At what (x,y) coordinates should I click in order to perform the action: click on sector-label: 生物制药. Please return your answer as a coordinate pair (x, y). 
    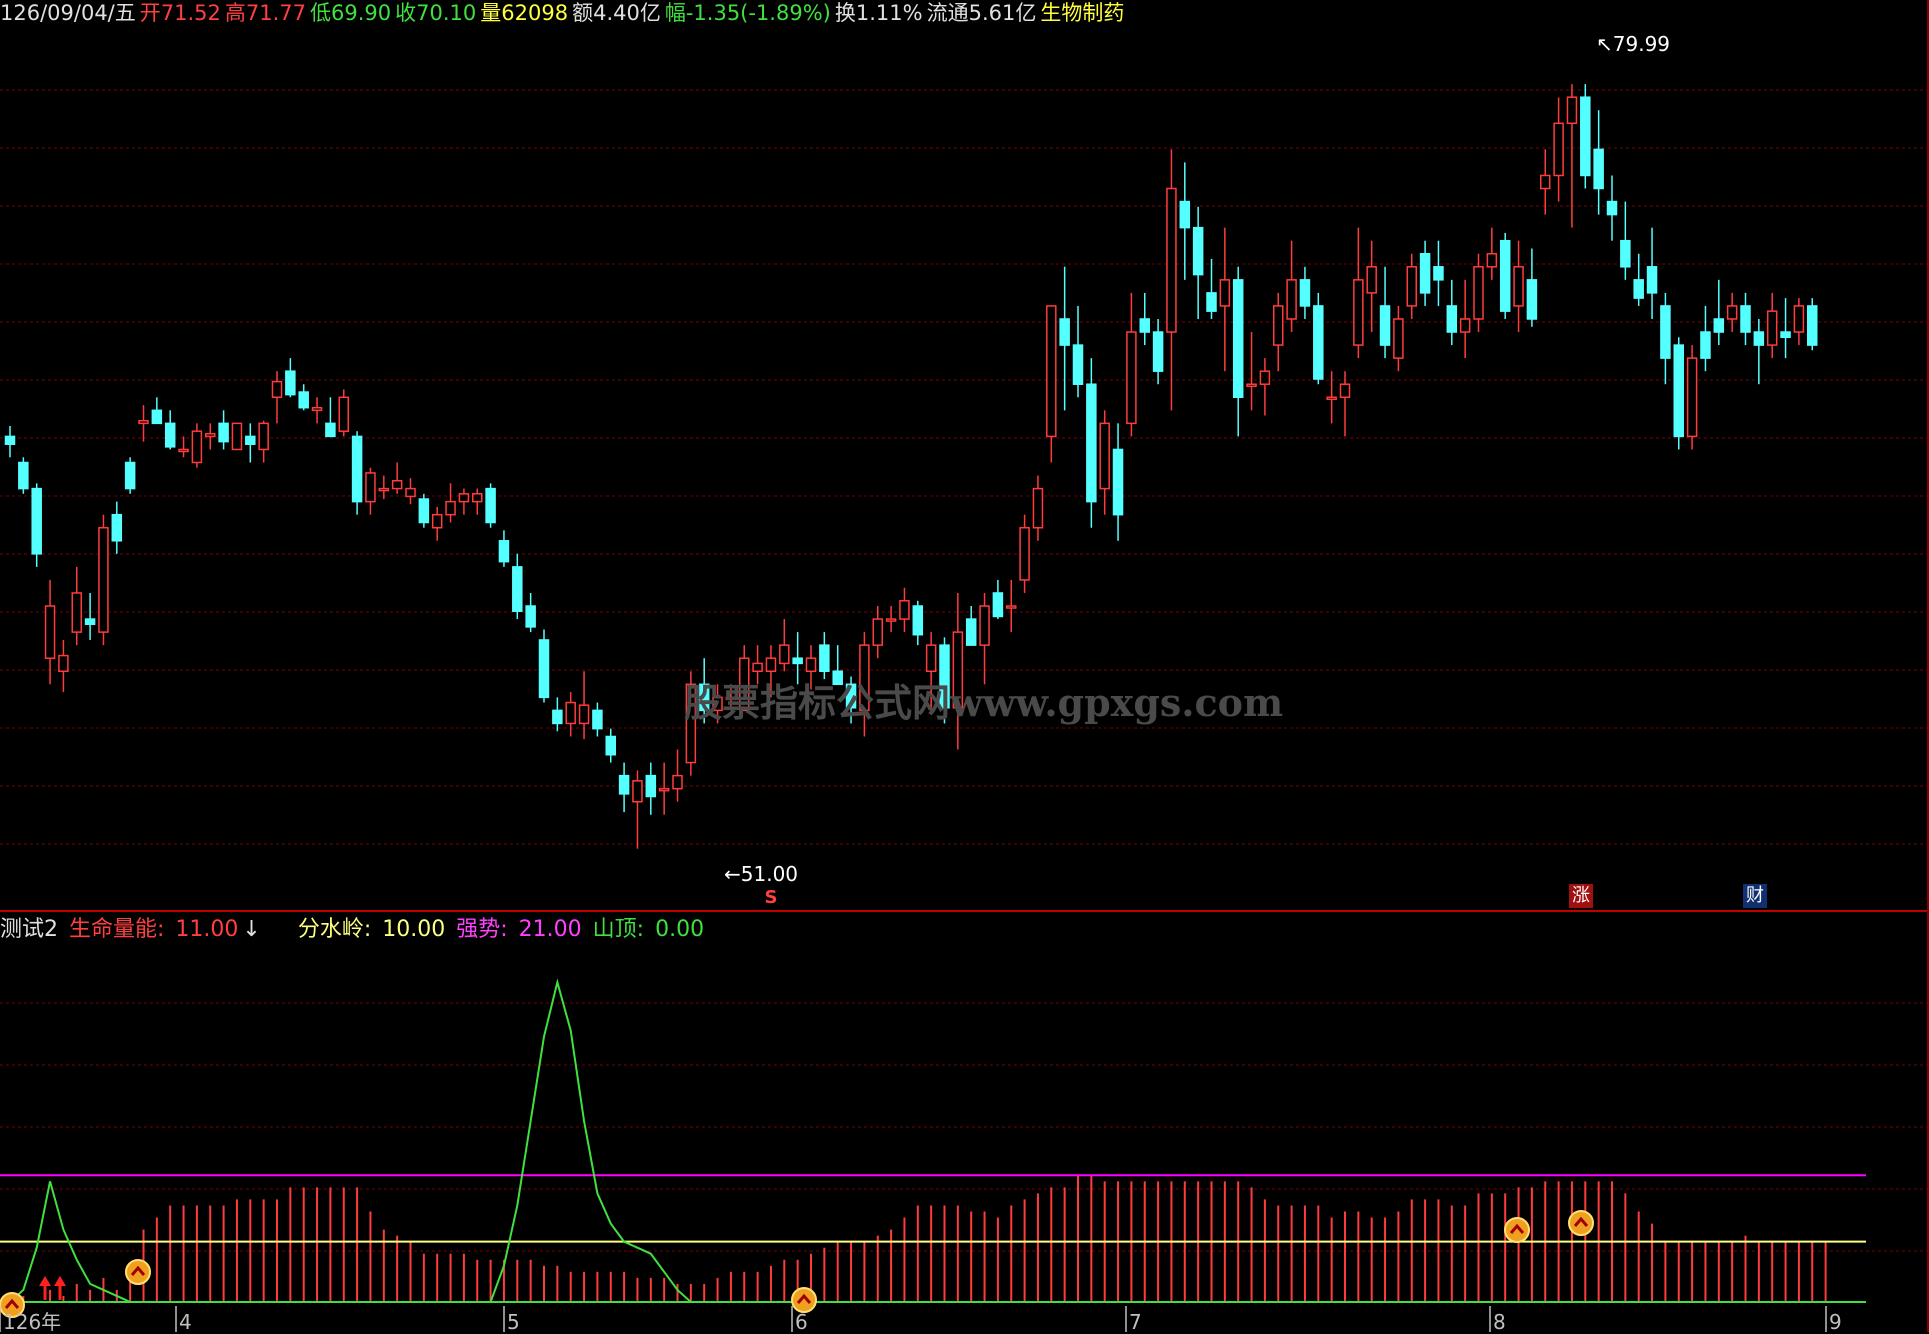
    Looking at the image, I should click on (1082, 13).